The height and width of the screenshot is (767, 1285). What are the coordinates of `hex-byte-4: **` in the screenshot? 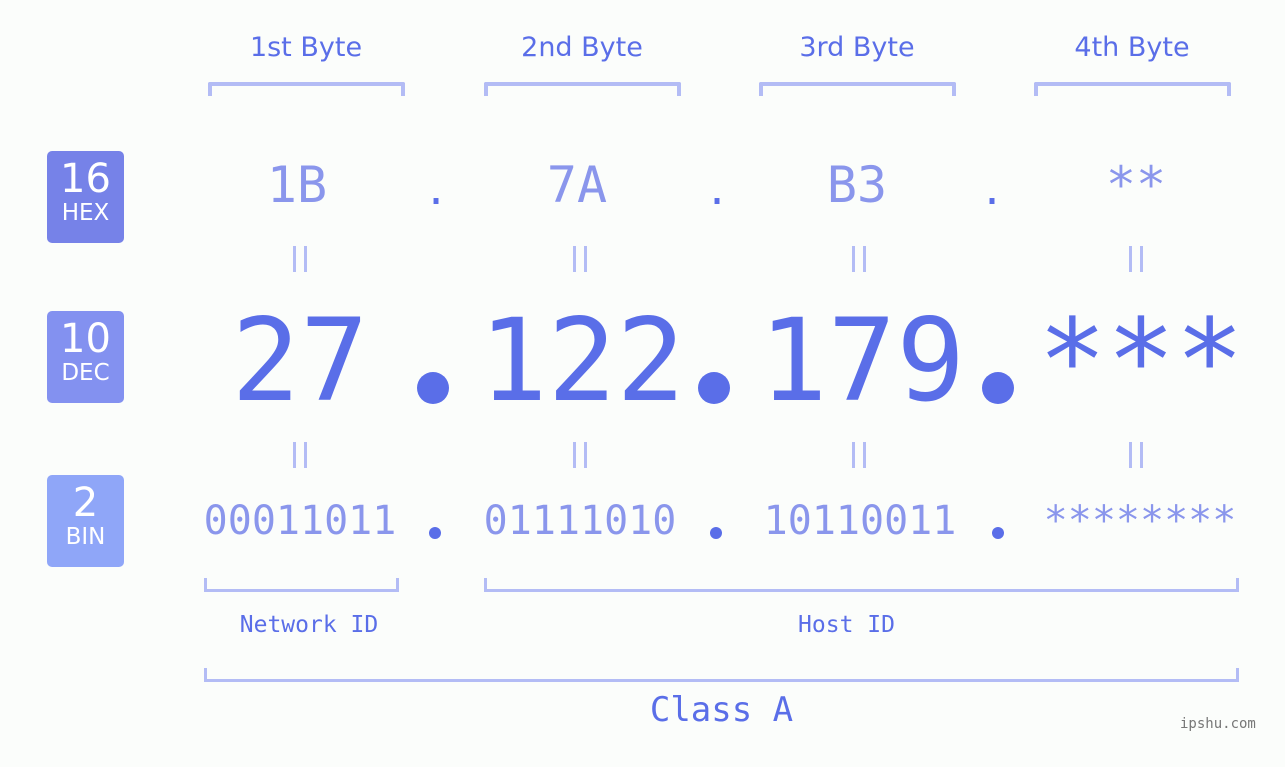 It's located at (1136, 185).